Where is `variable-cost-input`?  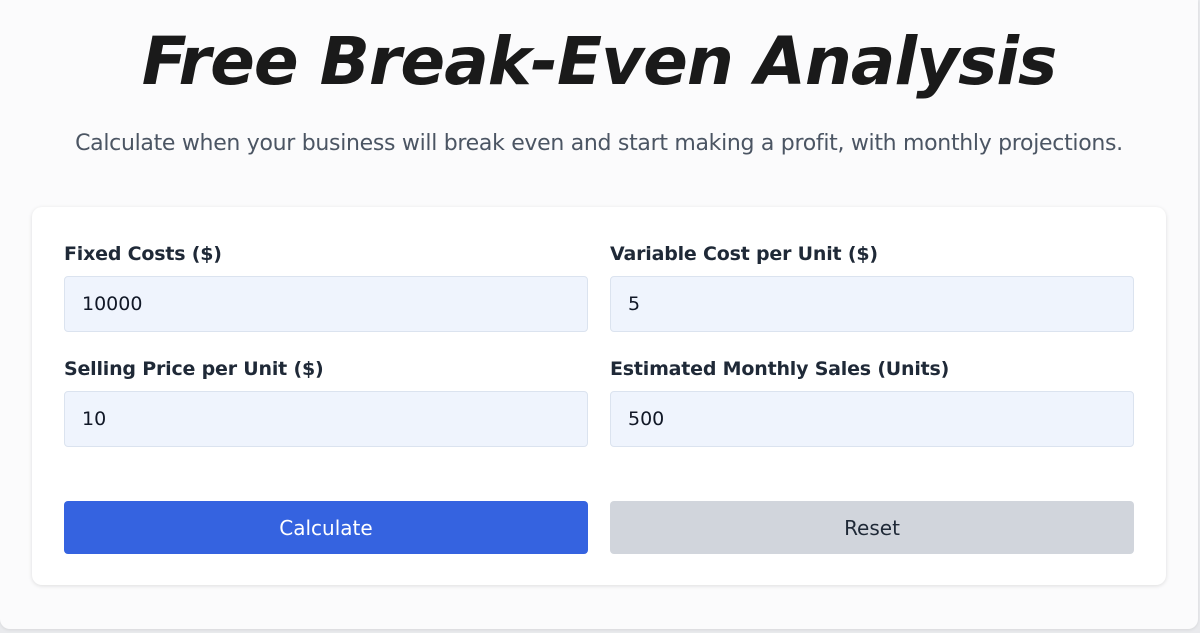 variable-cost-input is located at coordinates (872, 304).